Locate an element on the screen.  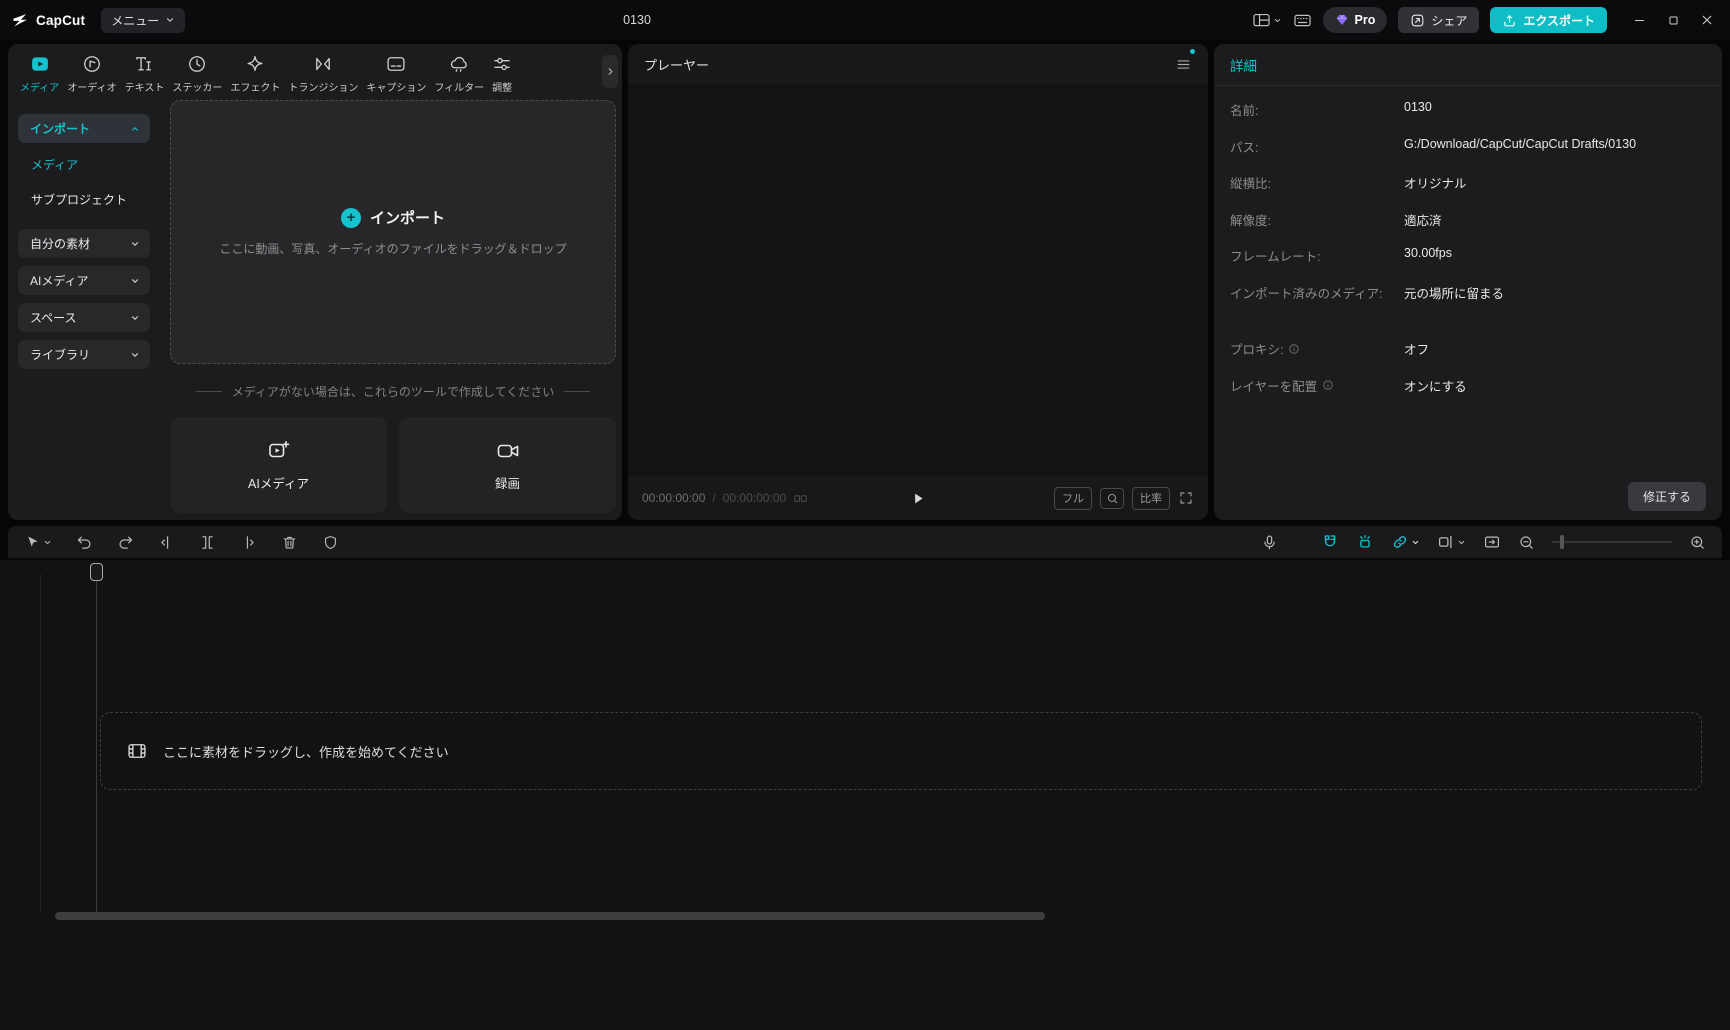
full-button: フル is located at coordinates (1073, 498).